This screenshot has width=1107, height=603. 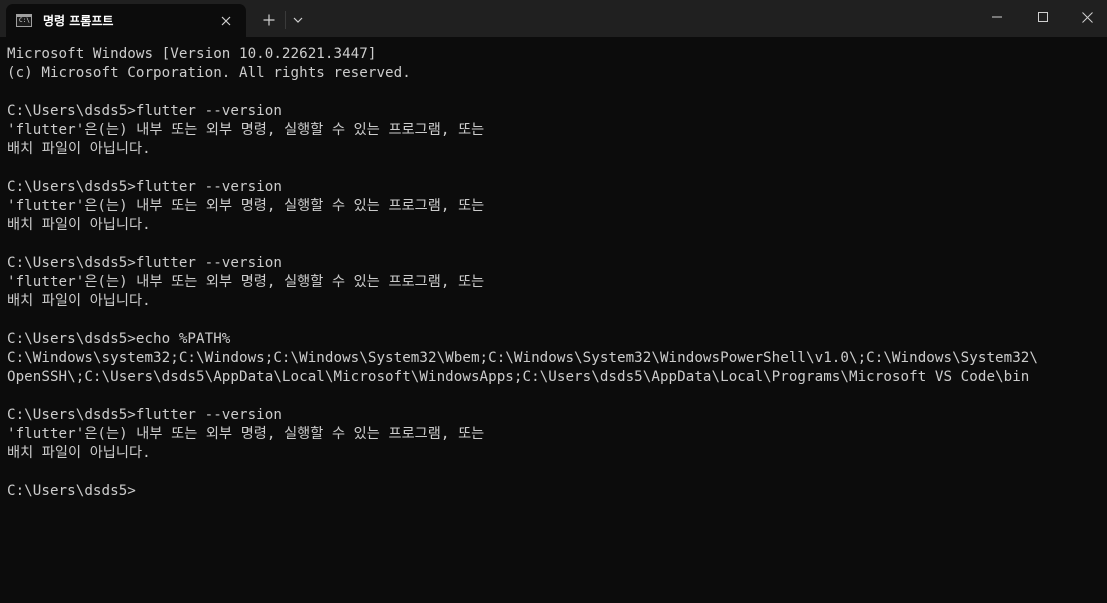 I want to click on tab-close-button, so click(x=226, y=21).